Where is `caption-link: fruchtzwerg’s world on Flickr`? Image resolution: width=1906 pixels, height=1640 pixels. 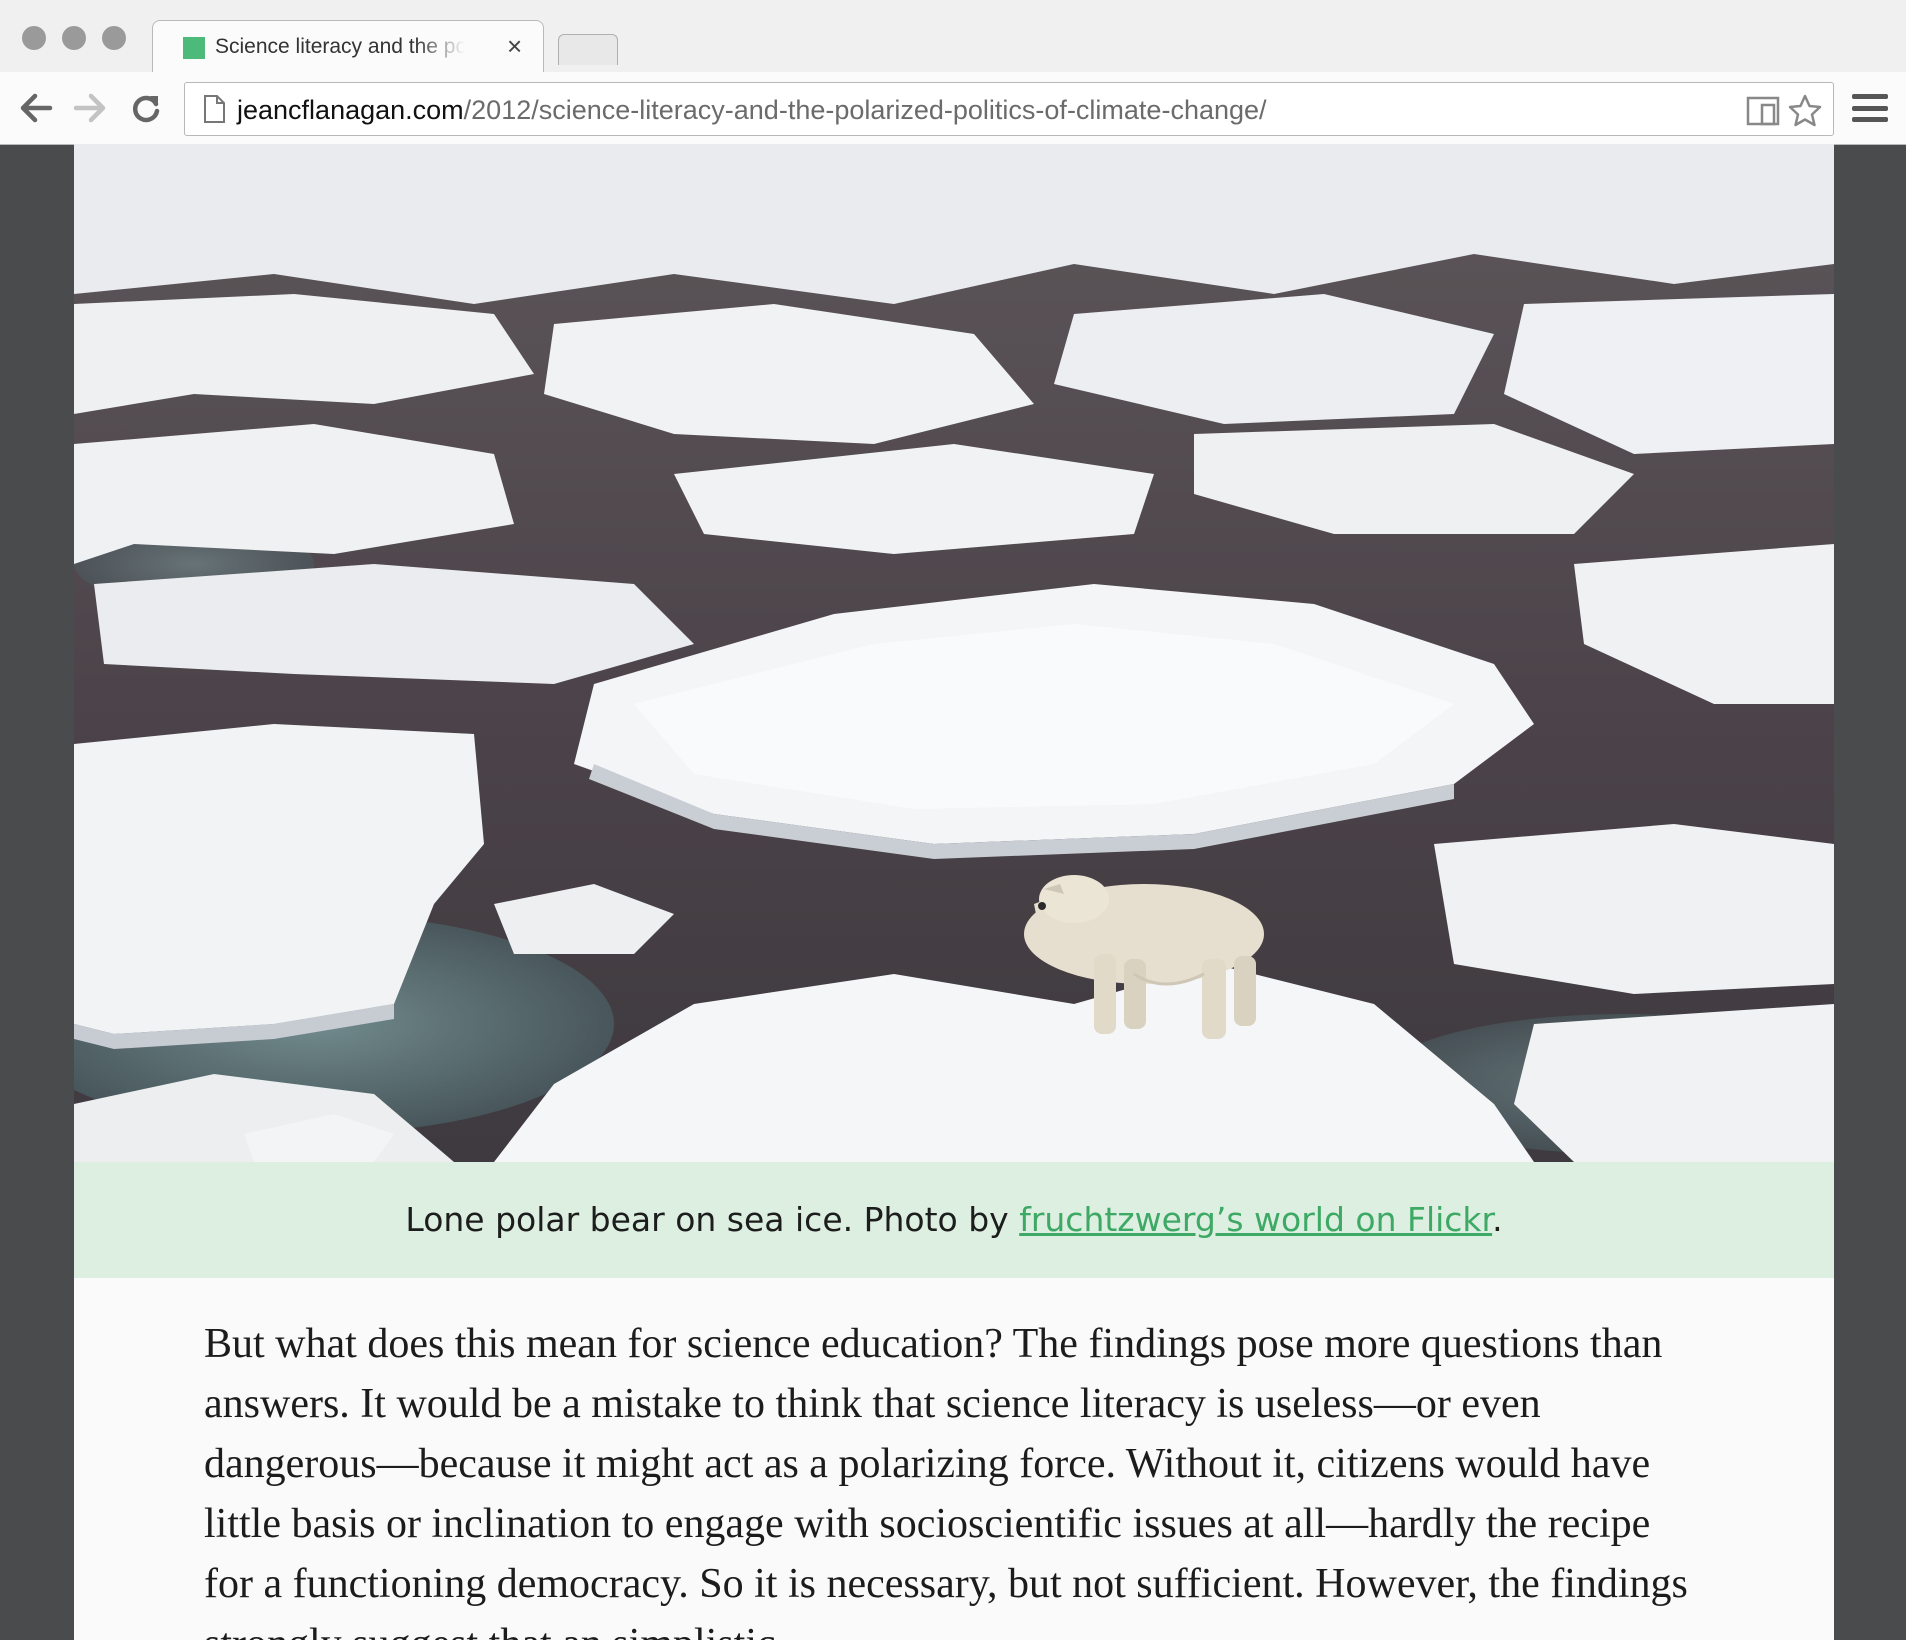 caption-link: fruchtzwerg’s world on Flickr is located at coordinates (1255, 1219).